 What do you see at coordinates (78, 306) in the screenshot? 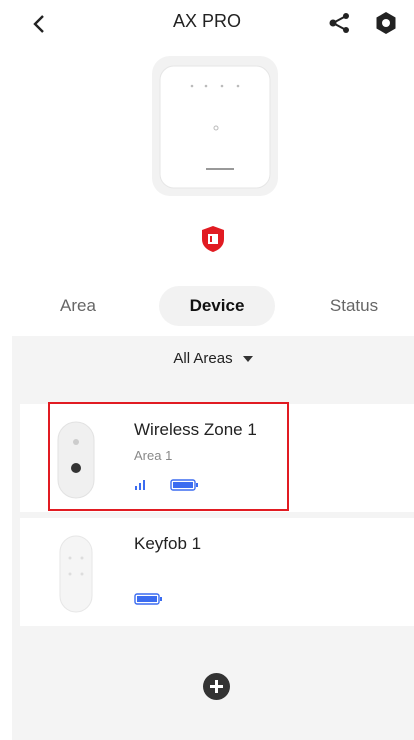
I see `tab-area: Area` at bounding box center [78, 306].